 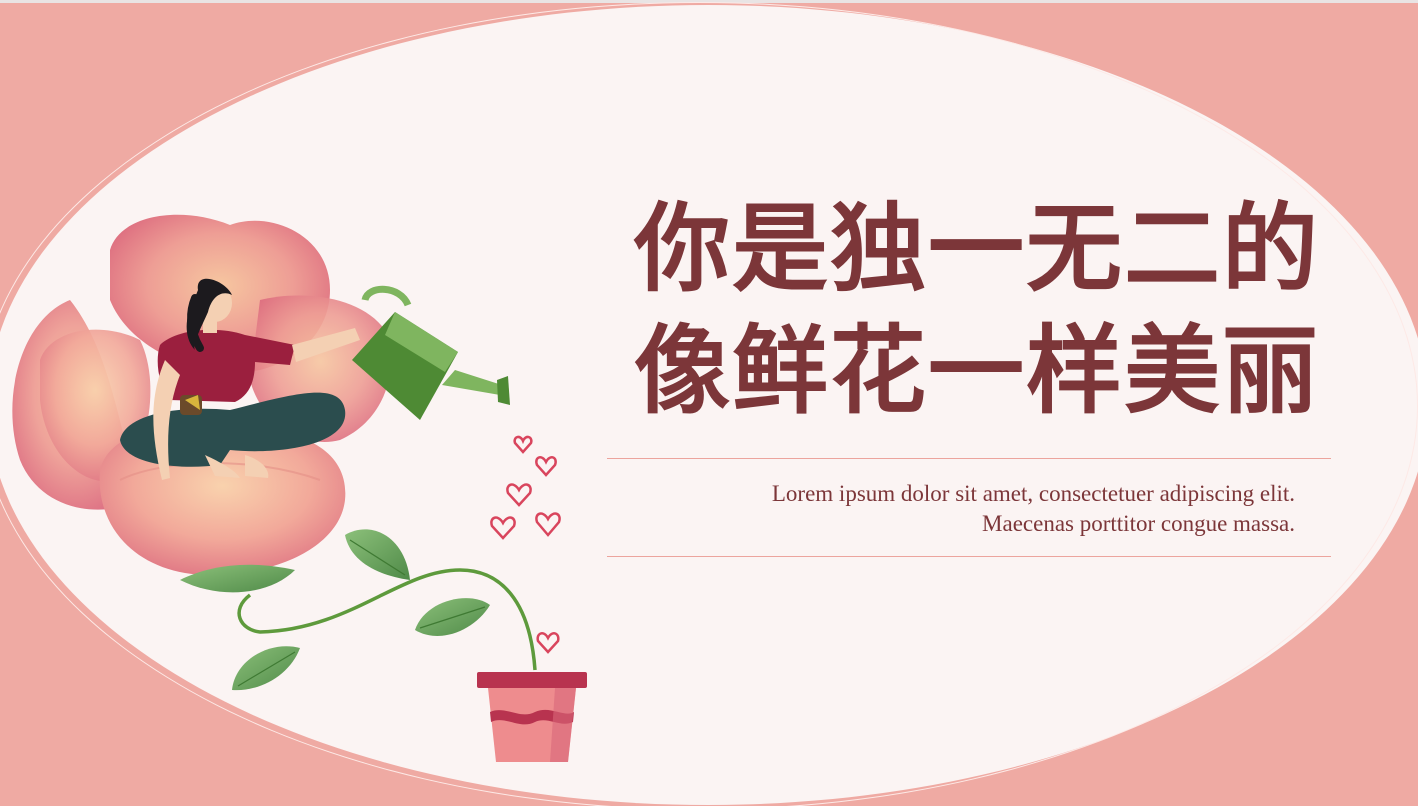 What do you see at coordinates (977, 248) in the screenshot?
I see `title-line-1: 你是独一无二的` at bounding box center [977, 248].